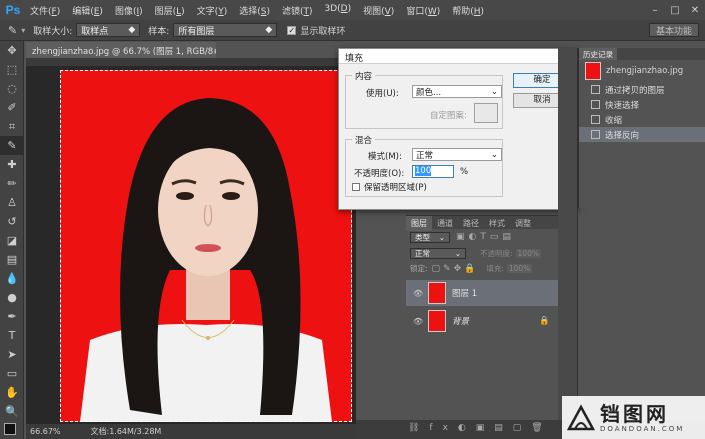 Image resolution: width=705 pixels, height=439 pixels. I want to click on filter-kind-select: 类型 ⌄, so click(430, 237).